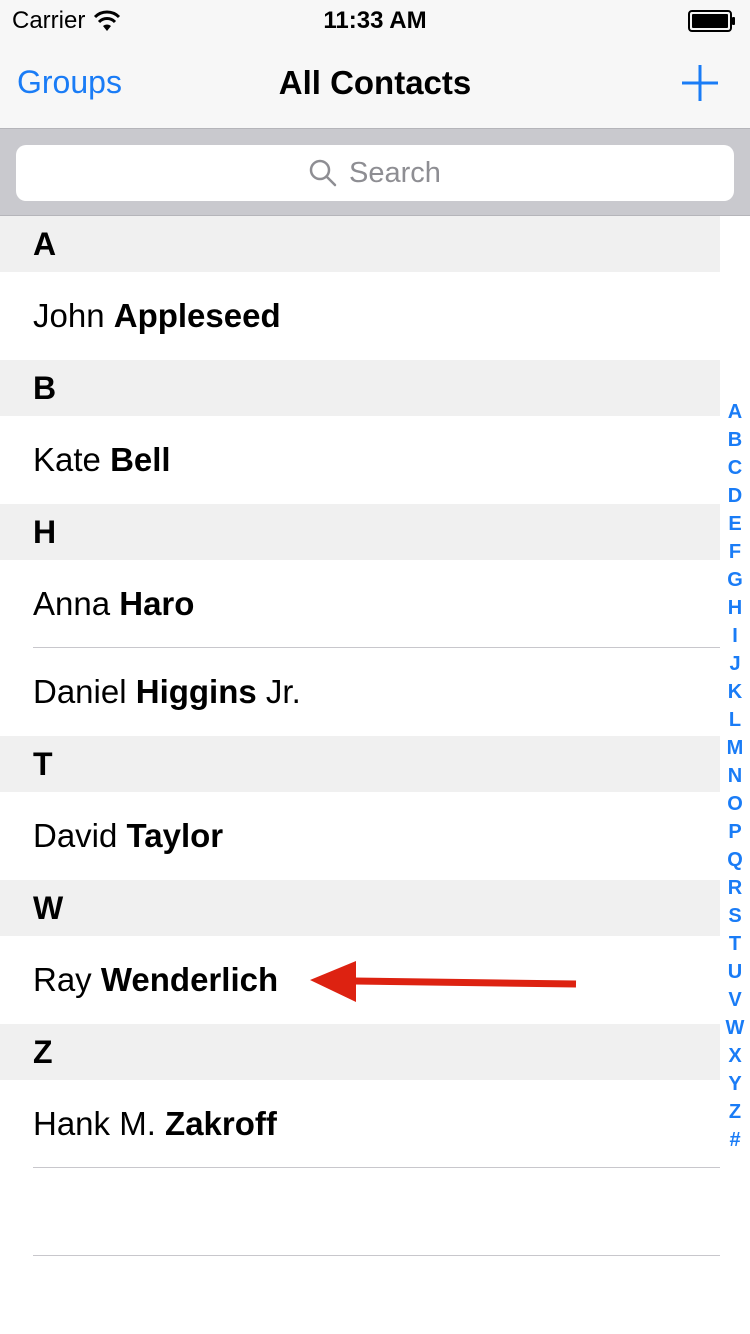 This screenshot has width=750, height=1334. I want to click on index-letter: N, so click(735, 776).